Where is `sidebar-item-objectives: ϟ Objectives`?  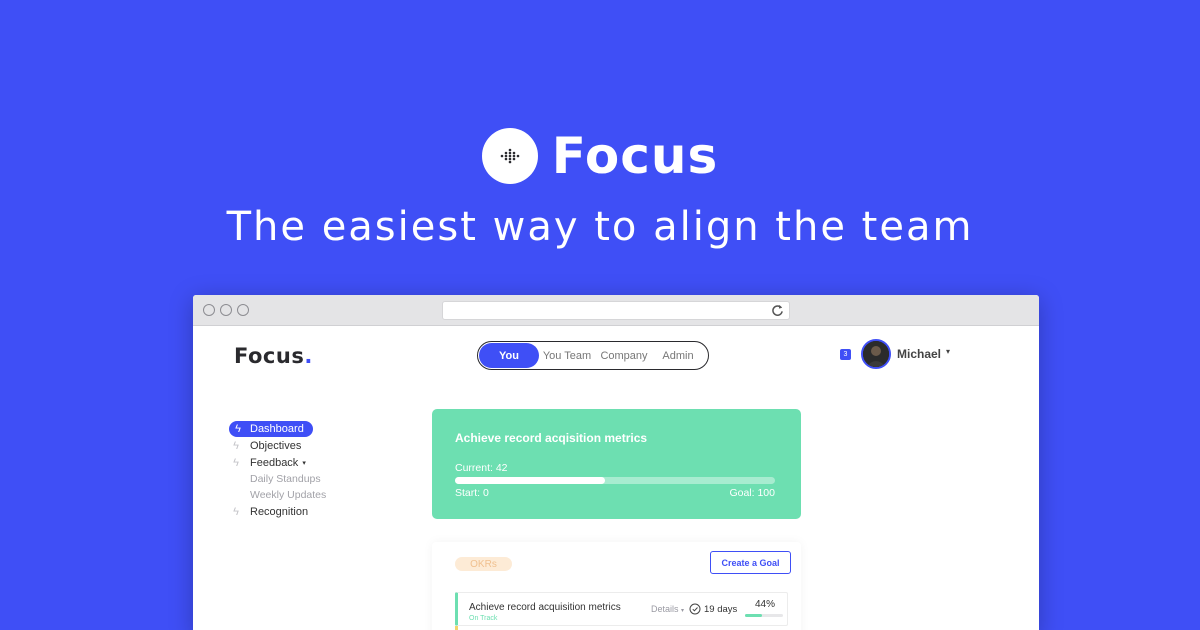 sidebar-item-objectives: ϟ Objectives is located at coordinates (278, 445).